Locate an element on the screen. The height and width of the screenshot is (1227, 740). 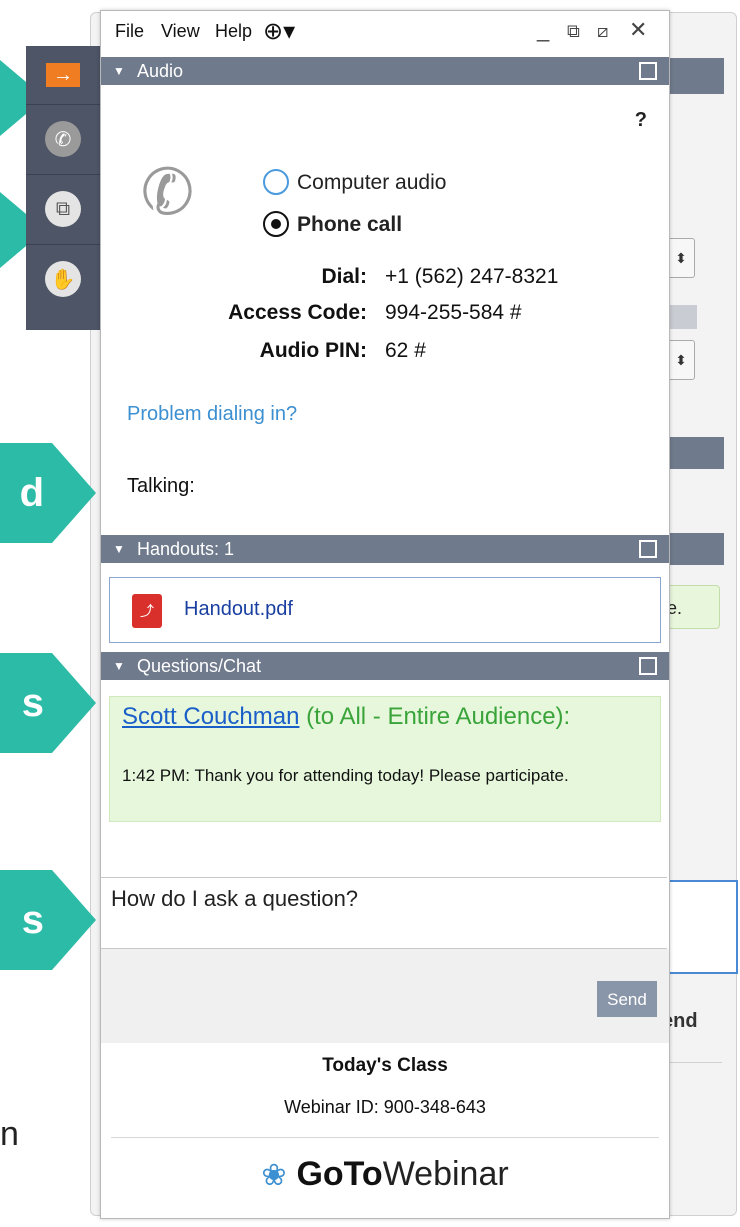
phone-handset-icon: ✆ is located at coordinates (168, 192).